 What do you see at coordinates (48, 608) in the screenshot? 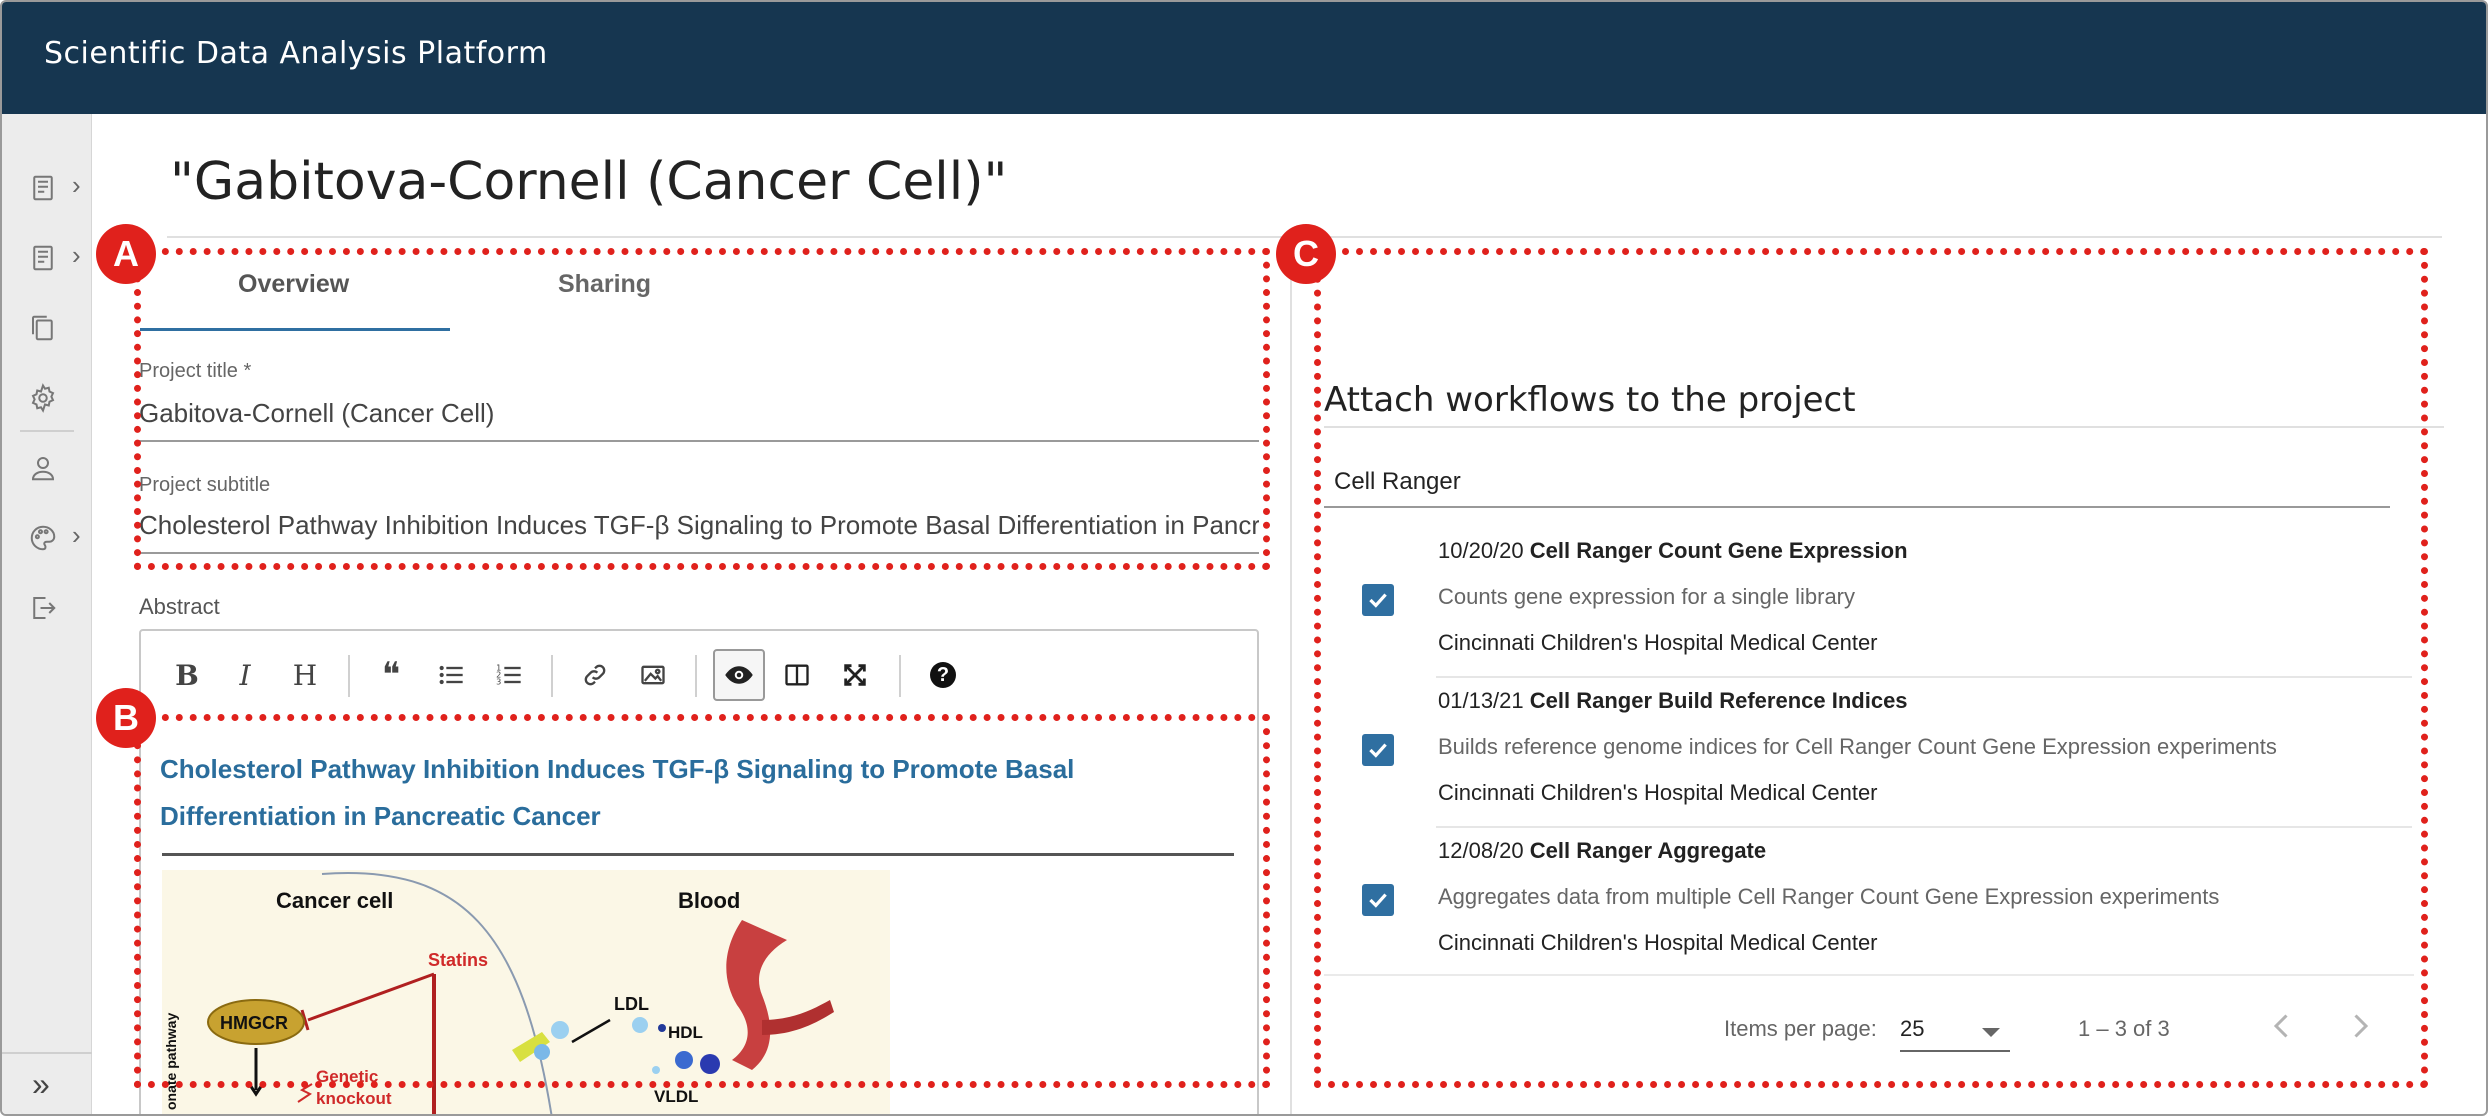
I see `logout-icon` at bounding box center [48, 608].